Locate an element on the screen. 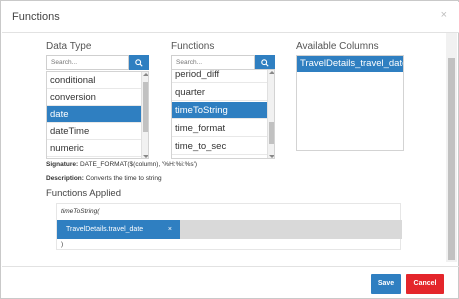  data-type-item-datetime: dateTime is located at coordinates (94, 131).